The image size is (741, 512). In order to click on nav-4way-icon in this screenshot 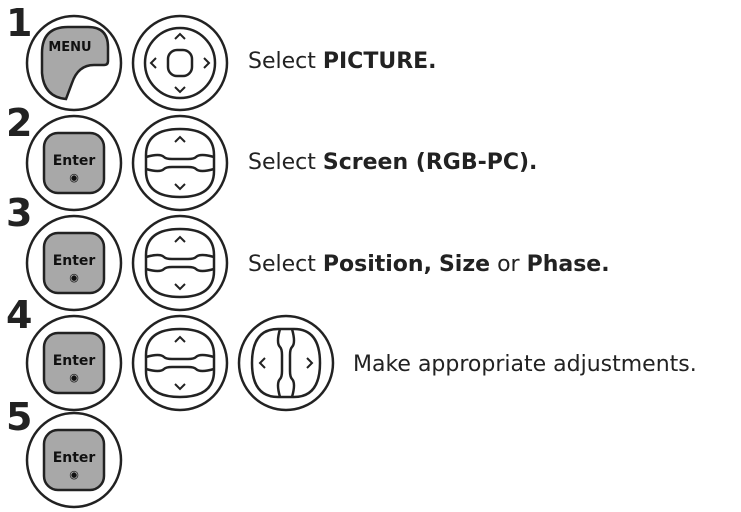, I will do `click(180, 63)`.